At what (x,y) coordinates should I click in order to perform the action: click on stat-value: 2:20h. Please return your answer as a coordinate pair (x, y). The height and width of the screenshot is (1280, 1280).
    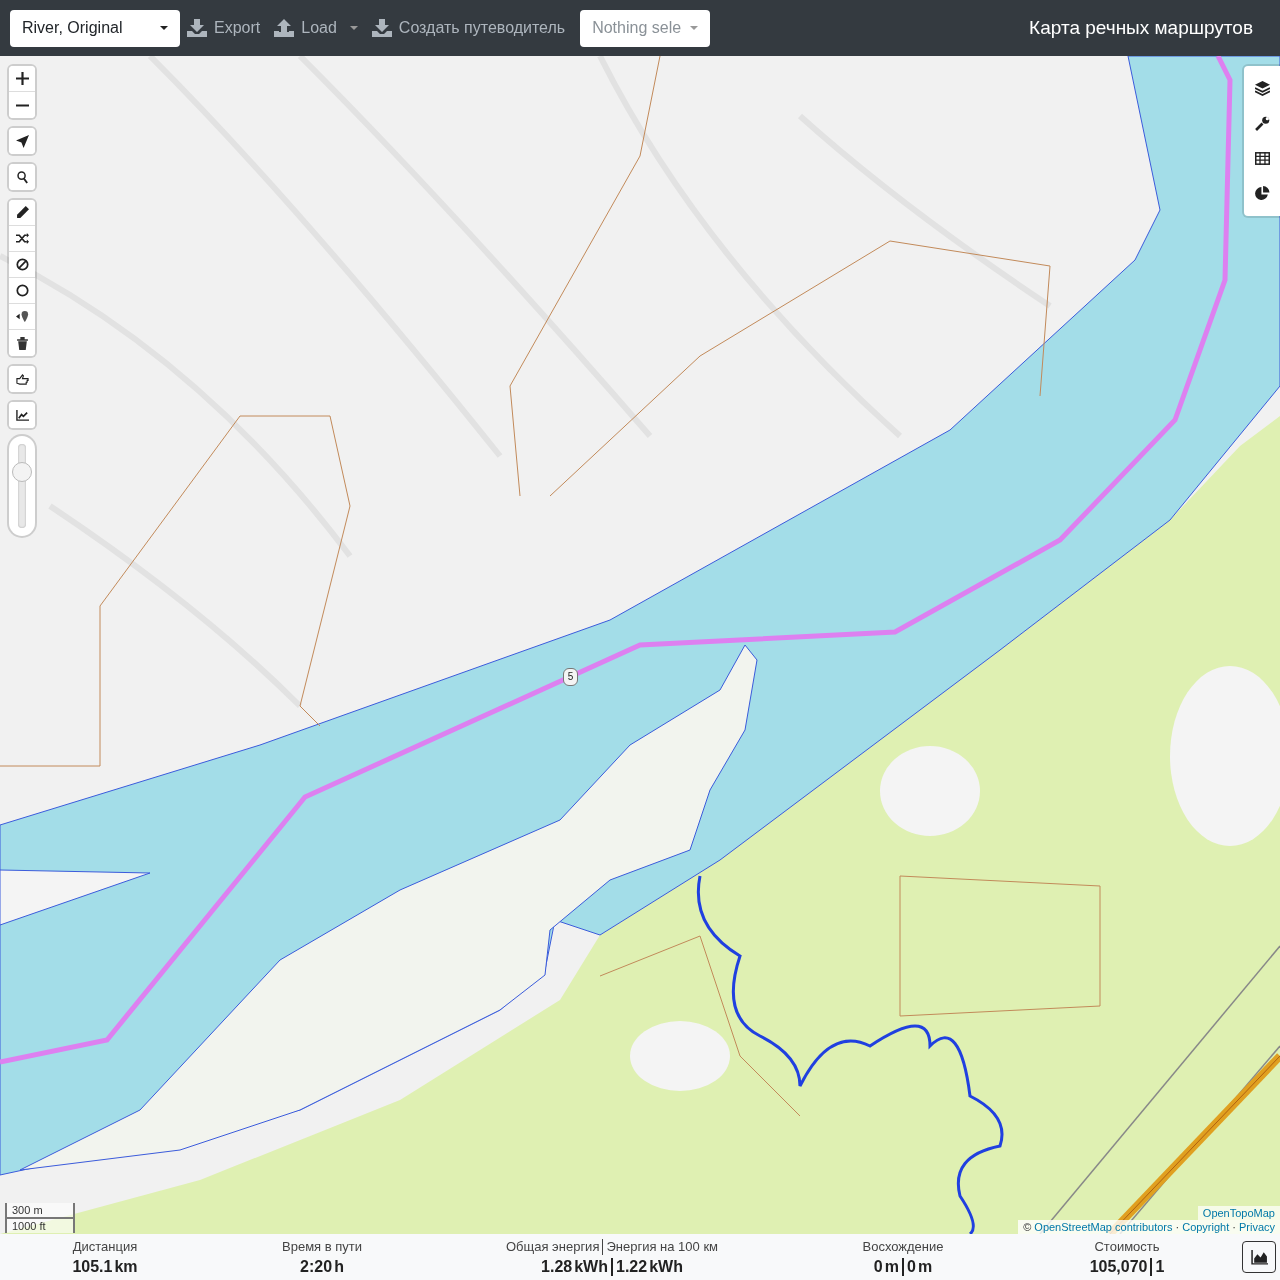
    Looking at the image, I should click on (322, 1266).